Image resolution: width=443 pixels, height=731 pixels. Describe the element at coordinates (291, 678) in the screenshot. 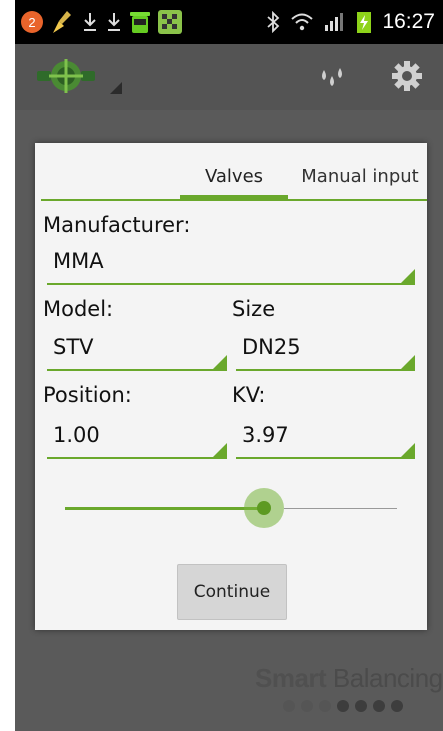

I see `brand-bold: Smart` at that location.